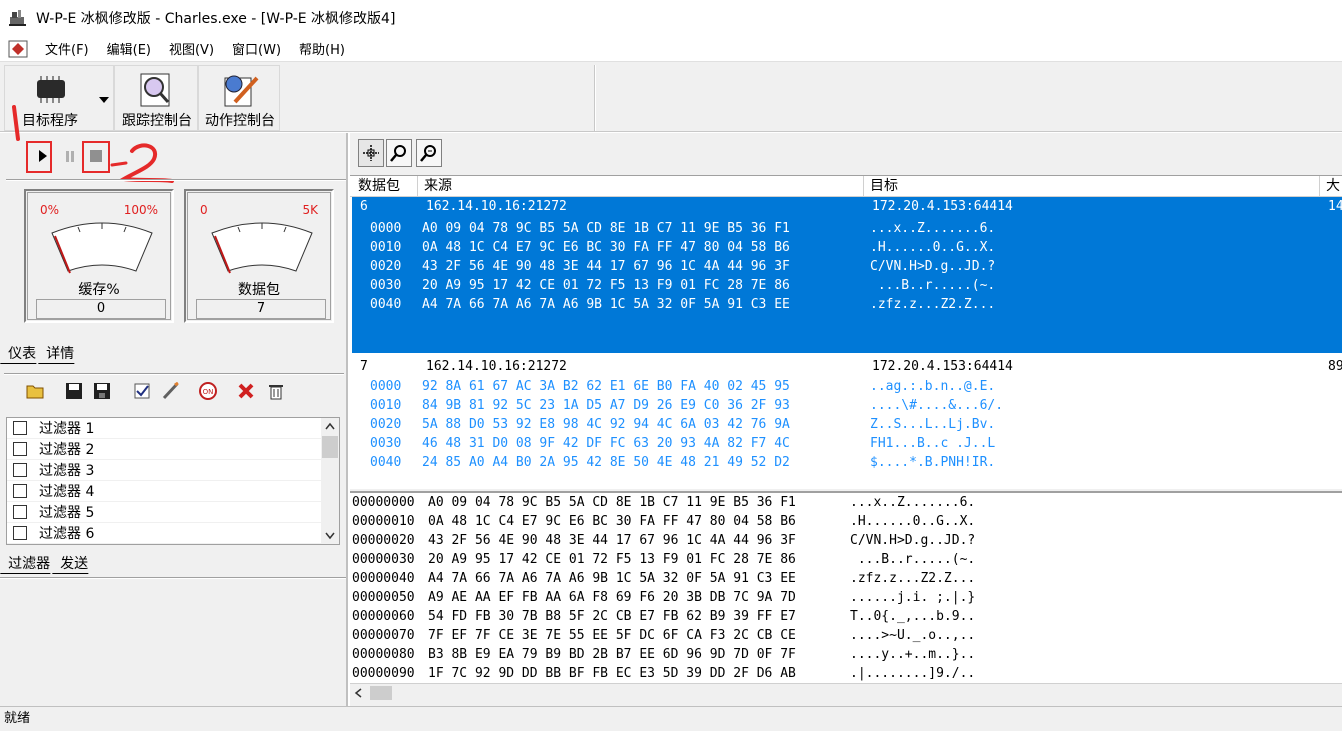 This screenshot has height=731, width=1342. What do you see at coordinates (1335, 206) in the screenshot?
I see `packet-size: 14` at bounding box center [1335, 206].